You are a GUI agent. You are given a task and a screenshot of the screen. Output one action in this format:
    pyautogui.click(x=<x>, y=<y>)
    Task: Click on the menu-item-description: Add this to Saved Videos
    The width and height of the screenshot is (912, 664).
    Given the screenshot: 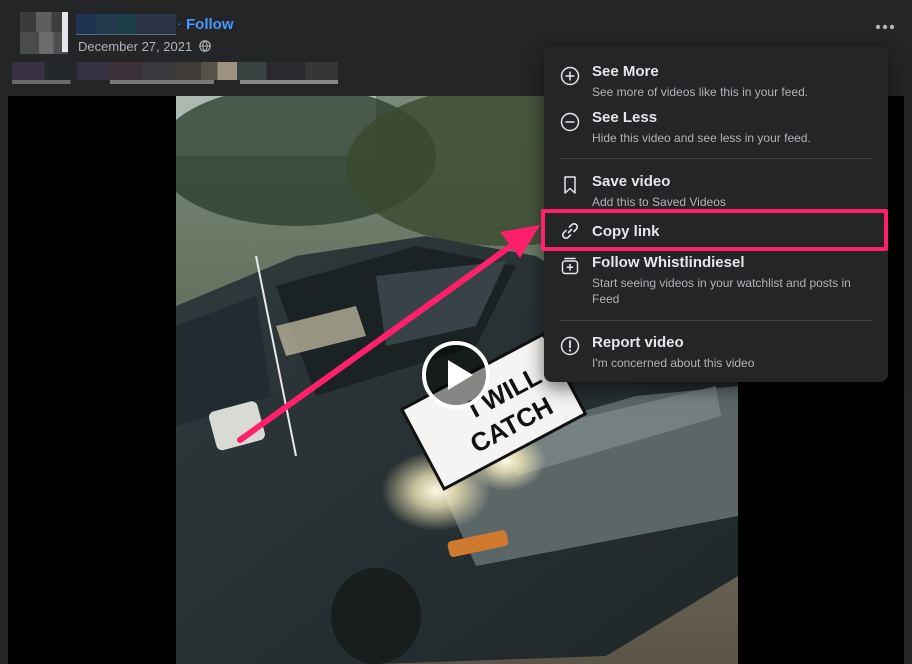 What is the action you would take?
    pyautogui.click(x=659, y=202)
    